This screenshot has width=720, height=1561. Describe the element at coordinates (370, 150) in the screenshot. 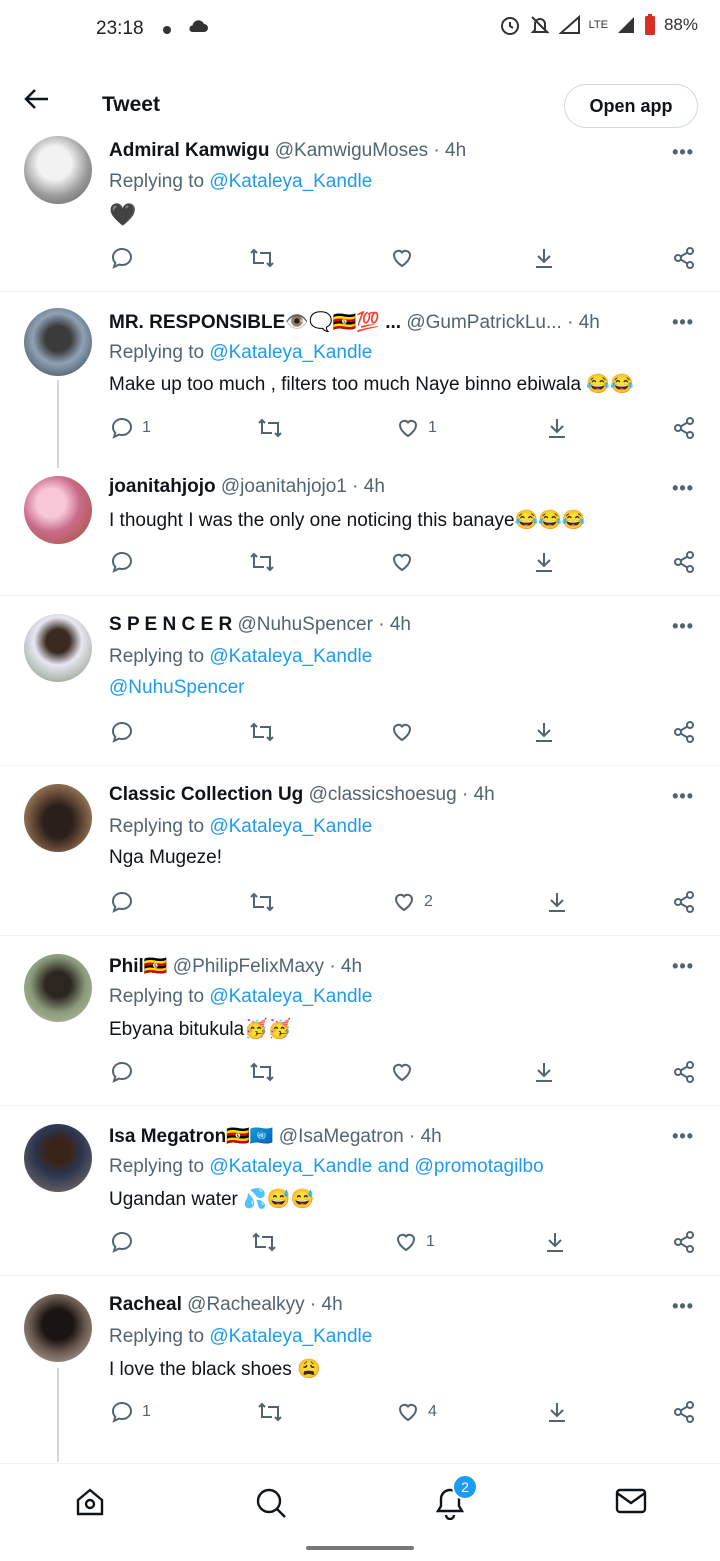

I see `handle-time: @KamwiguMoses · 4h` at that location.